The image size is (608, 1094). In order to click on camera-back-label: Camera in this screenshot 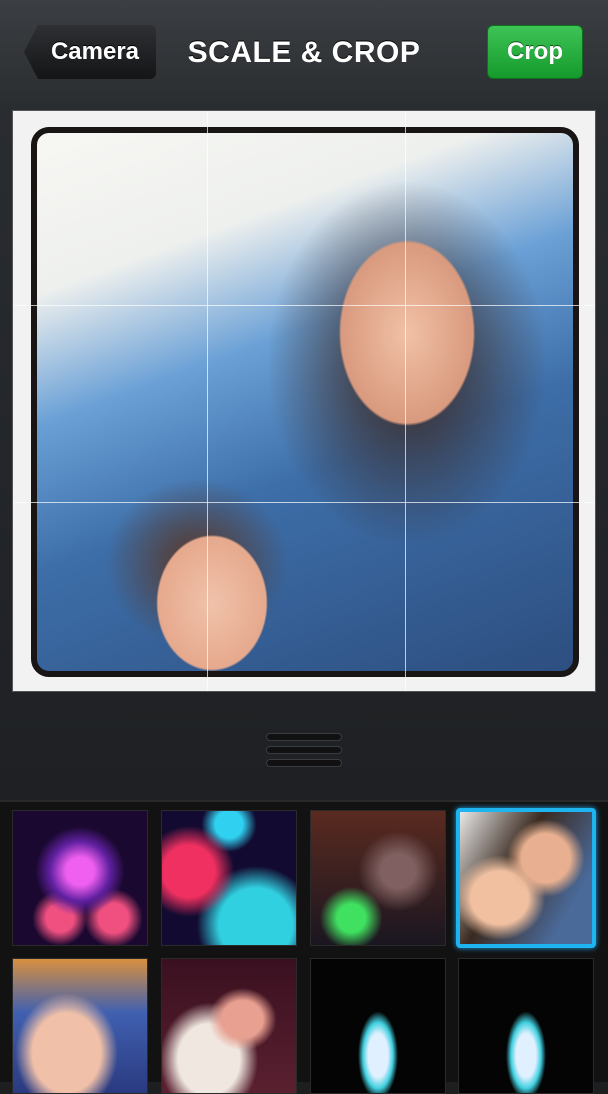, I will do `click(95, 51)`.